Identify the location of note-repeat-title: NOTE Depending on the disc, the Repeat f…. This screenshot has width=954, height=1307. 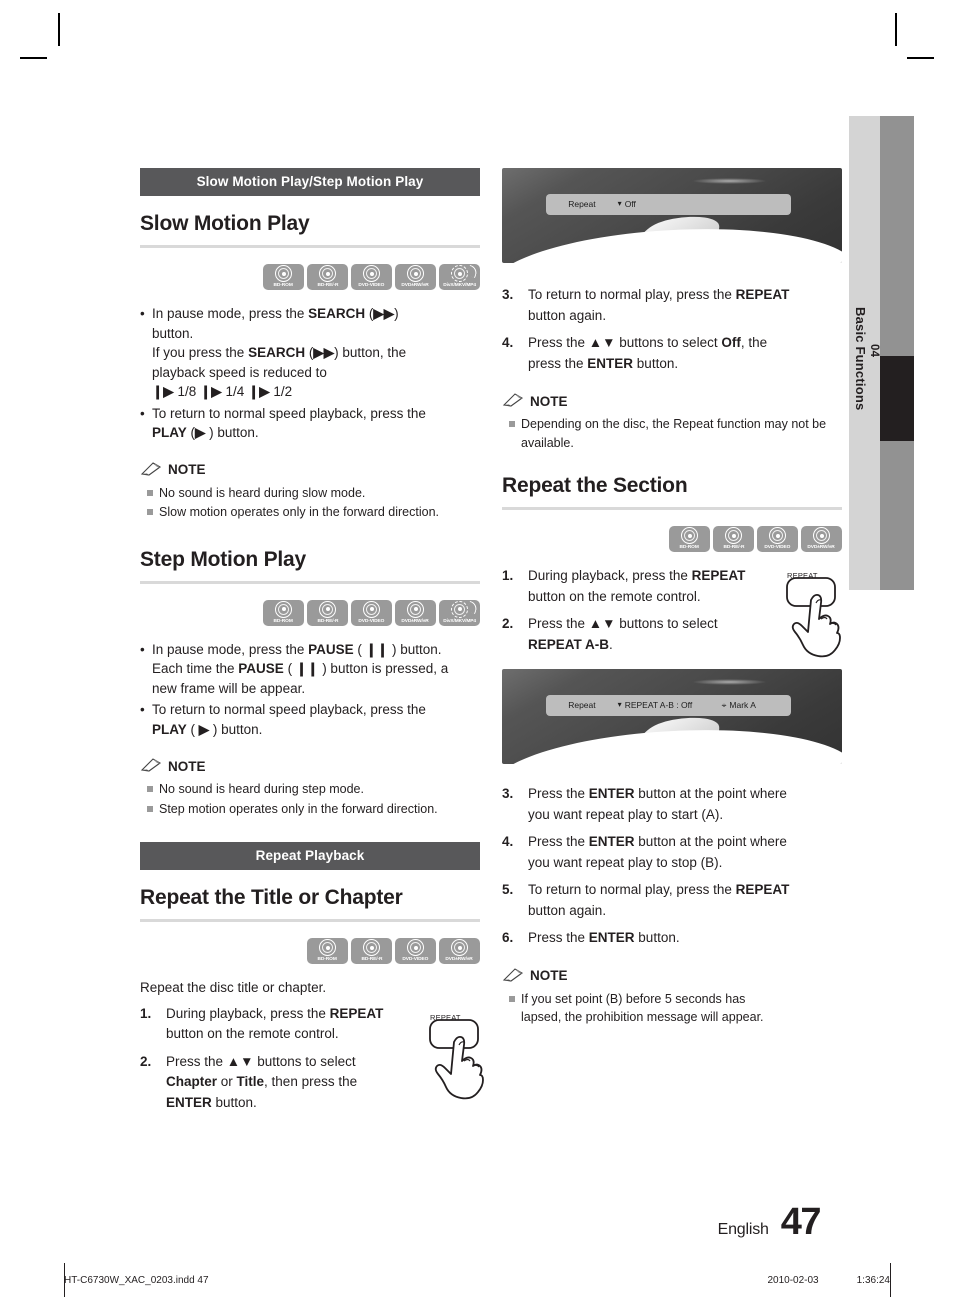
(672, 422).